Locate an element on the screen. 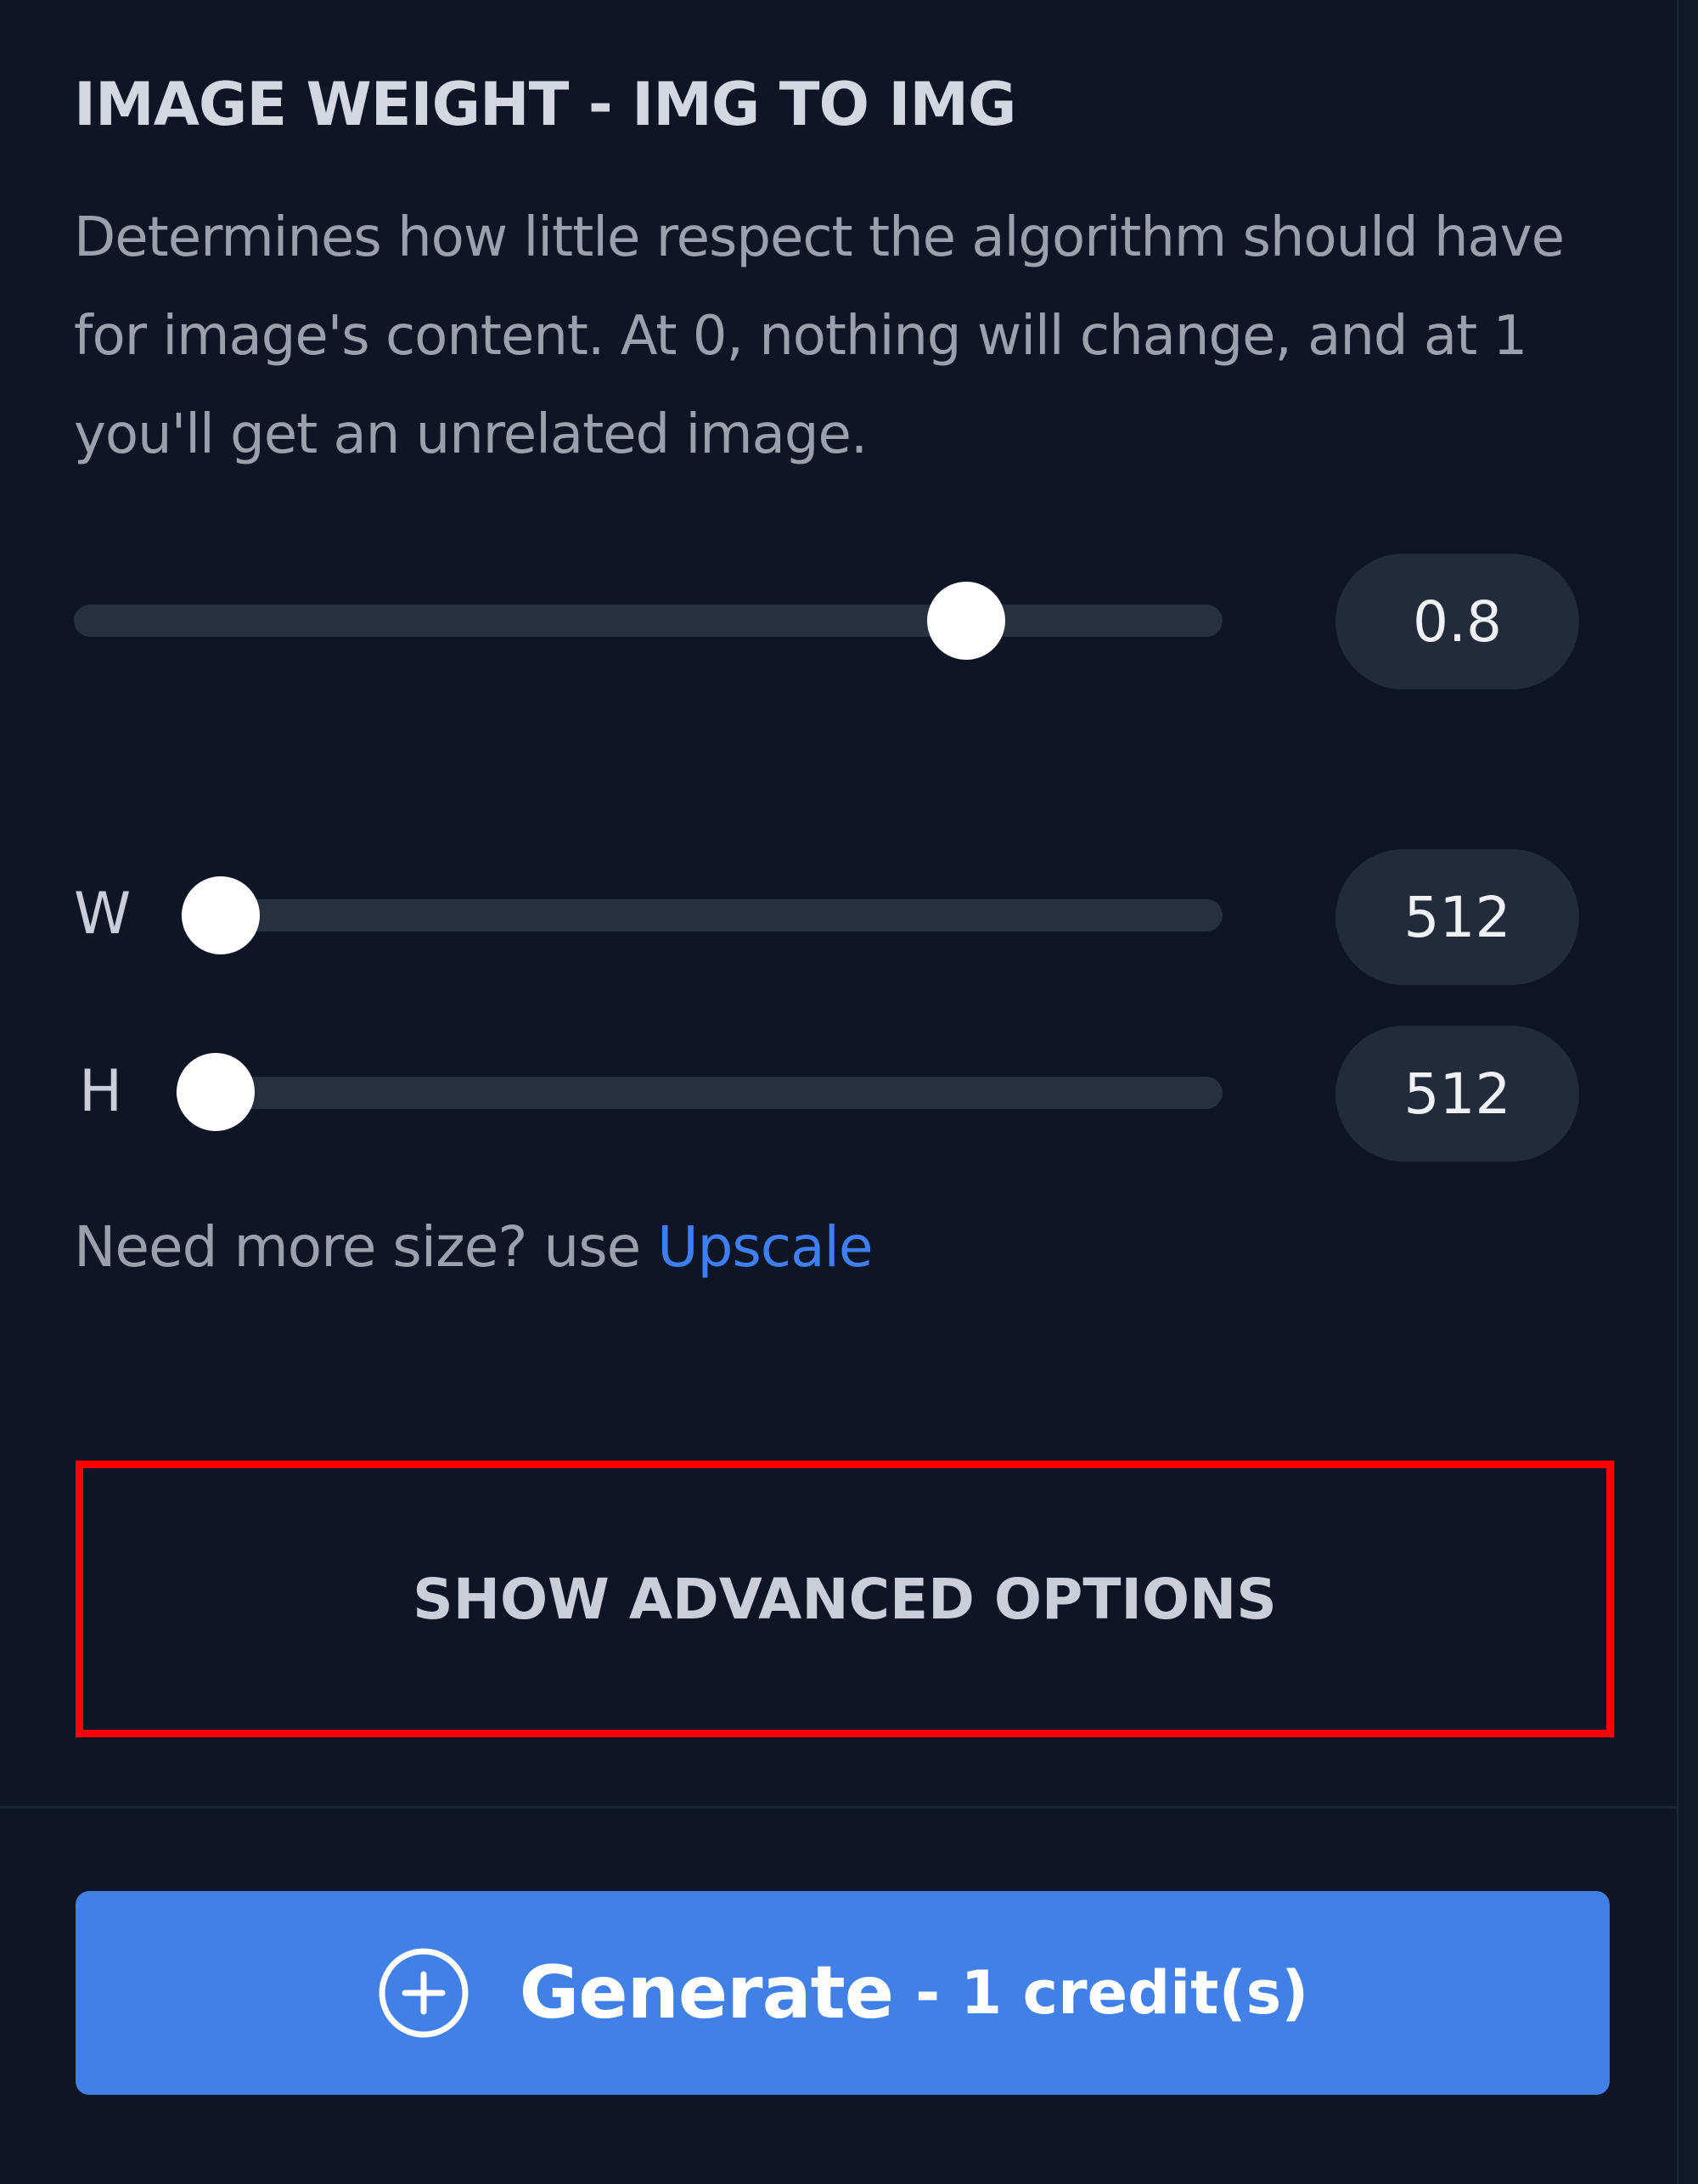 The image size is (1698, 2184). height-value: 512 is located at coordinates (1457, 1094).